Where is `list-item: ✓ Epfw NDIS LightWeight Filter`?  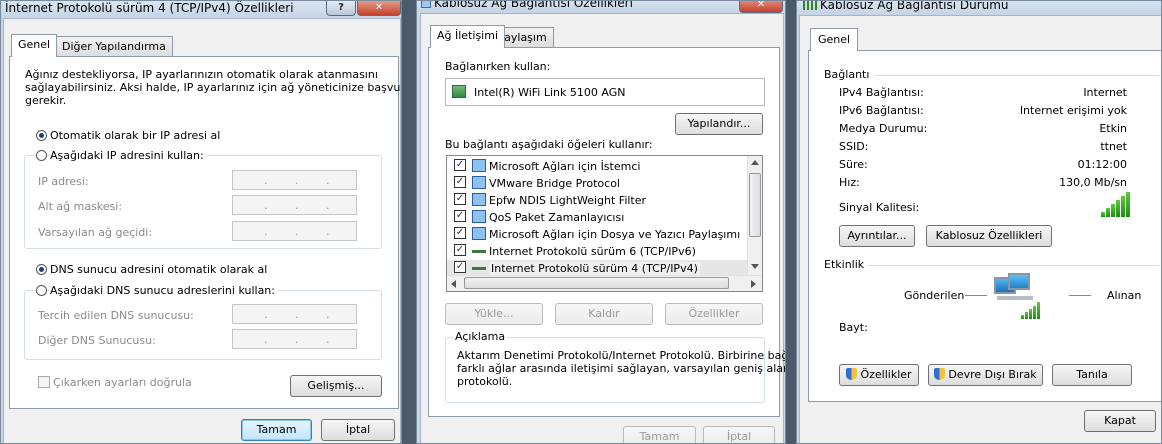 list-item: ✓ Epfw NDIS LightWeight Filter is located at coordinates (604, 200).